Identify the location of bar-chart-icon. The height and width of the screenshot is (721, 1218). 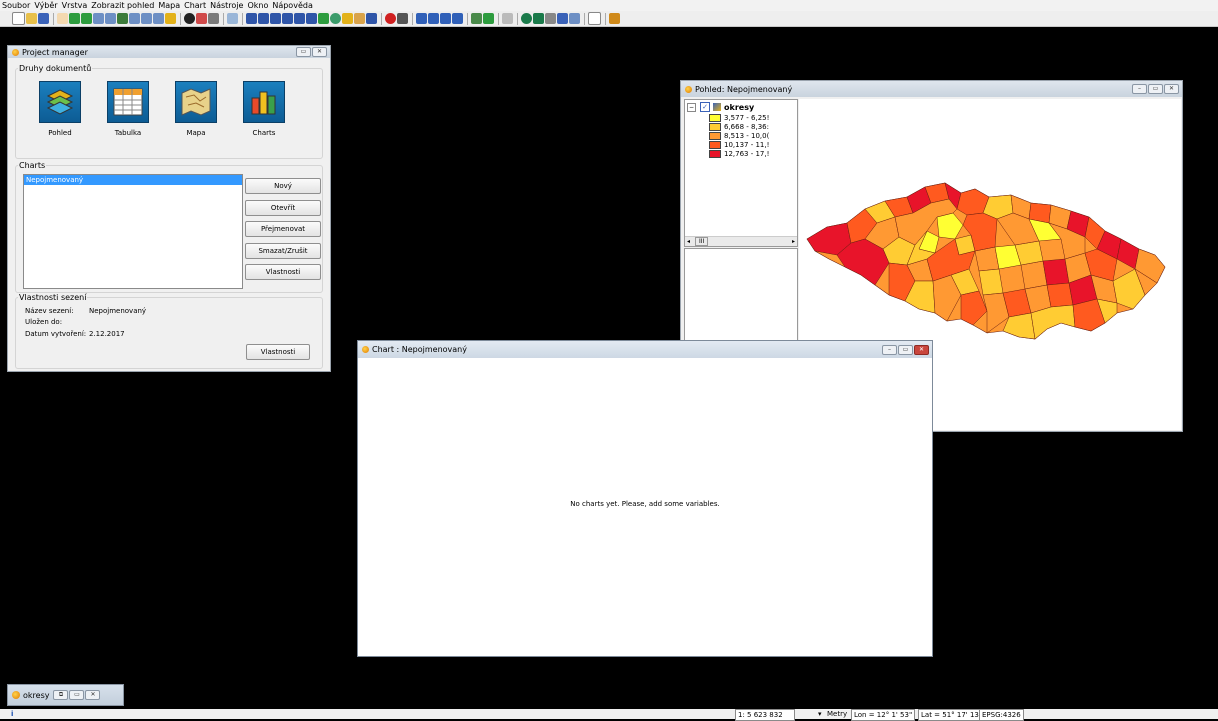
(421, 18).